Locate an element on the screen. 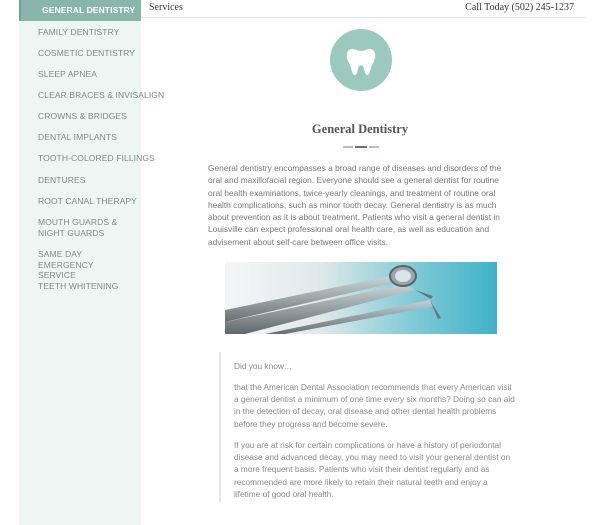 This screenshot has height=525, width=601. page-title: General Dentistry is located at coordinates (360, 129).